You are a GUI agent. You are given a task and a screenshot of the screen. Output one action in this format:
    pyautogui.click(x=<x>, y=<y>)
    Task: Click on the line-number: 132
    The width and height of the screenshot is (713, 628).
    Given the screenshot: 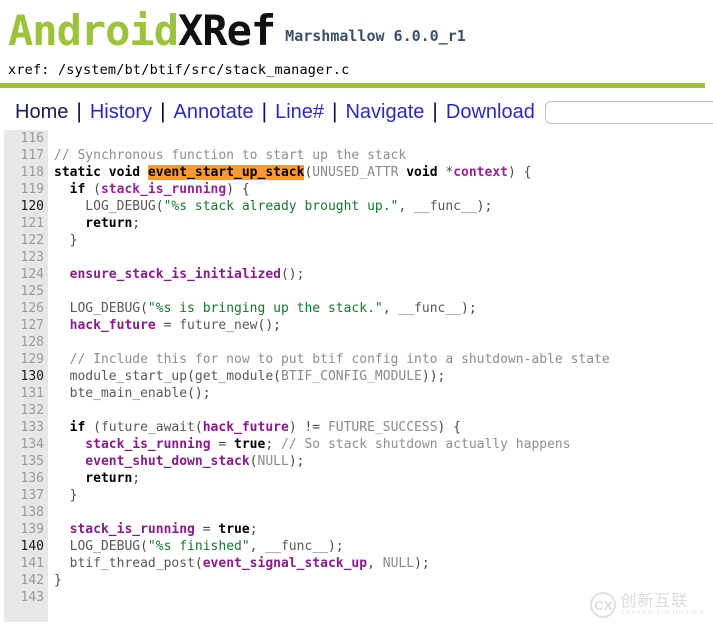 What is the action you would take?
    pyautogui.click(x=26, y=410)
    